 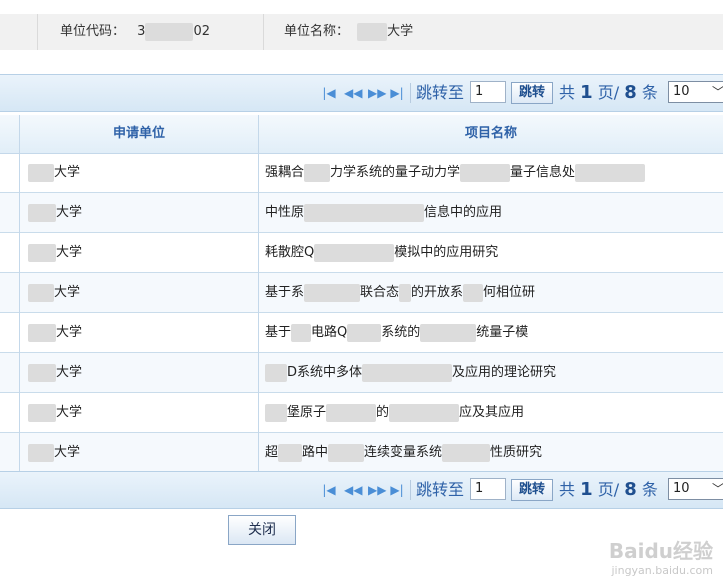 I want to click on table-row: 大学 中性原 信息中的应用, so click(x=361, y=213).